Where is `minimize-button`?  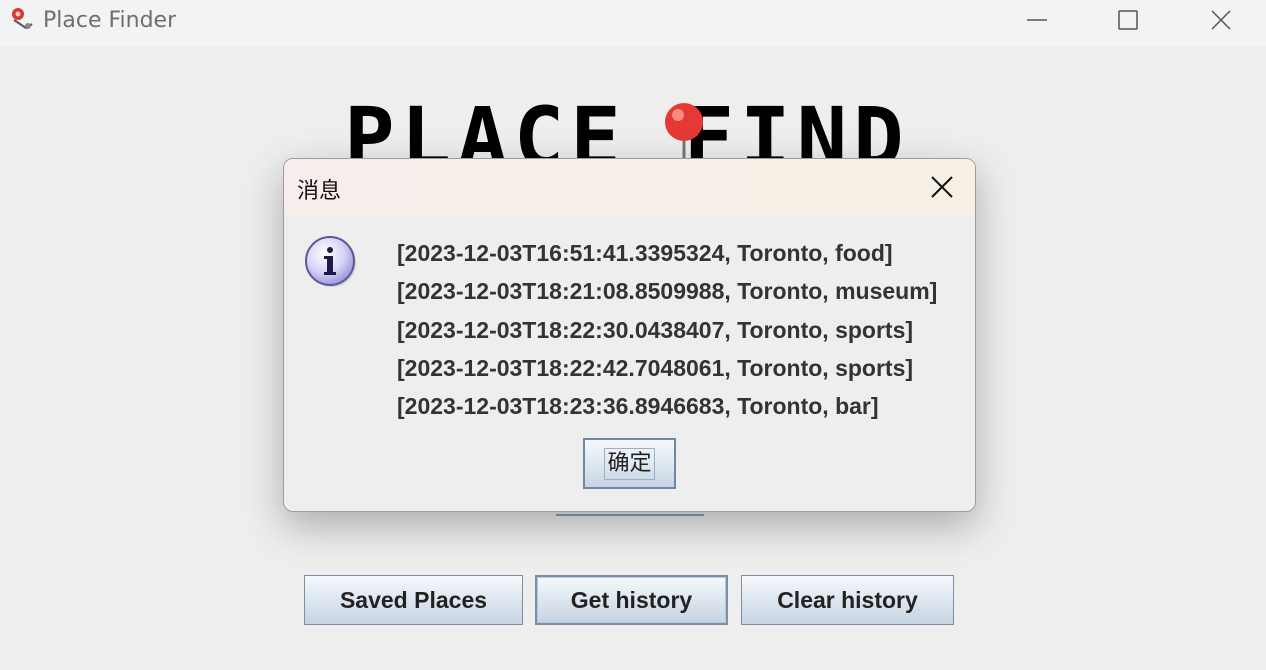
minimize-button is located at coordinates (1037, 20).